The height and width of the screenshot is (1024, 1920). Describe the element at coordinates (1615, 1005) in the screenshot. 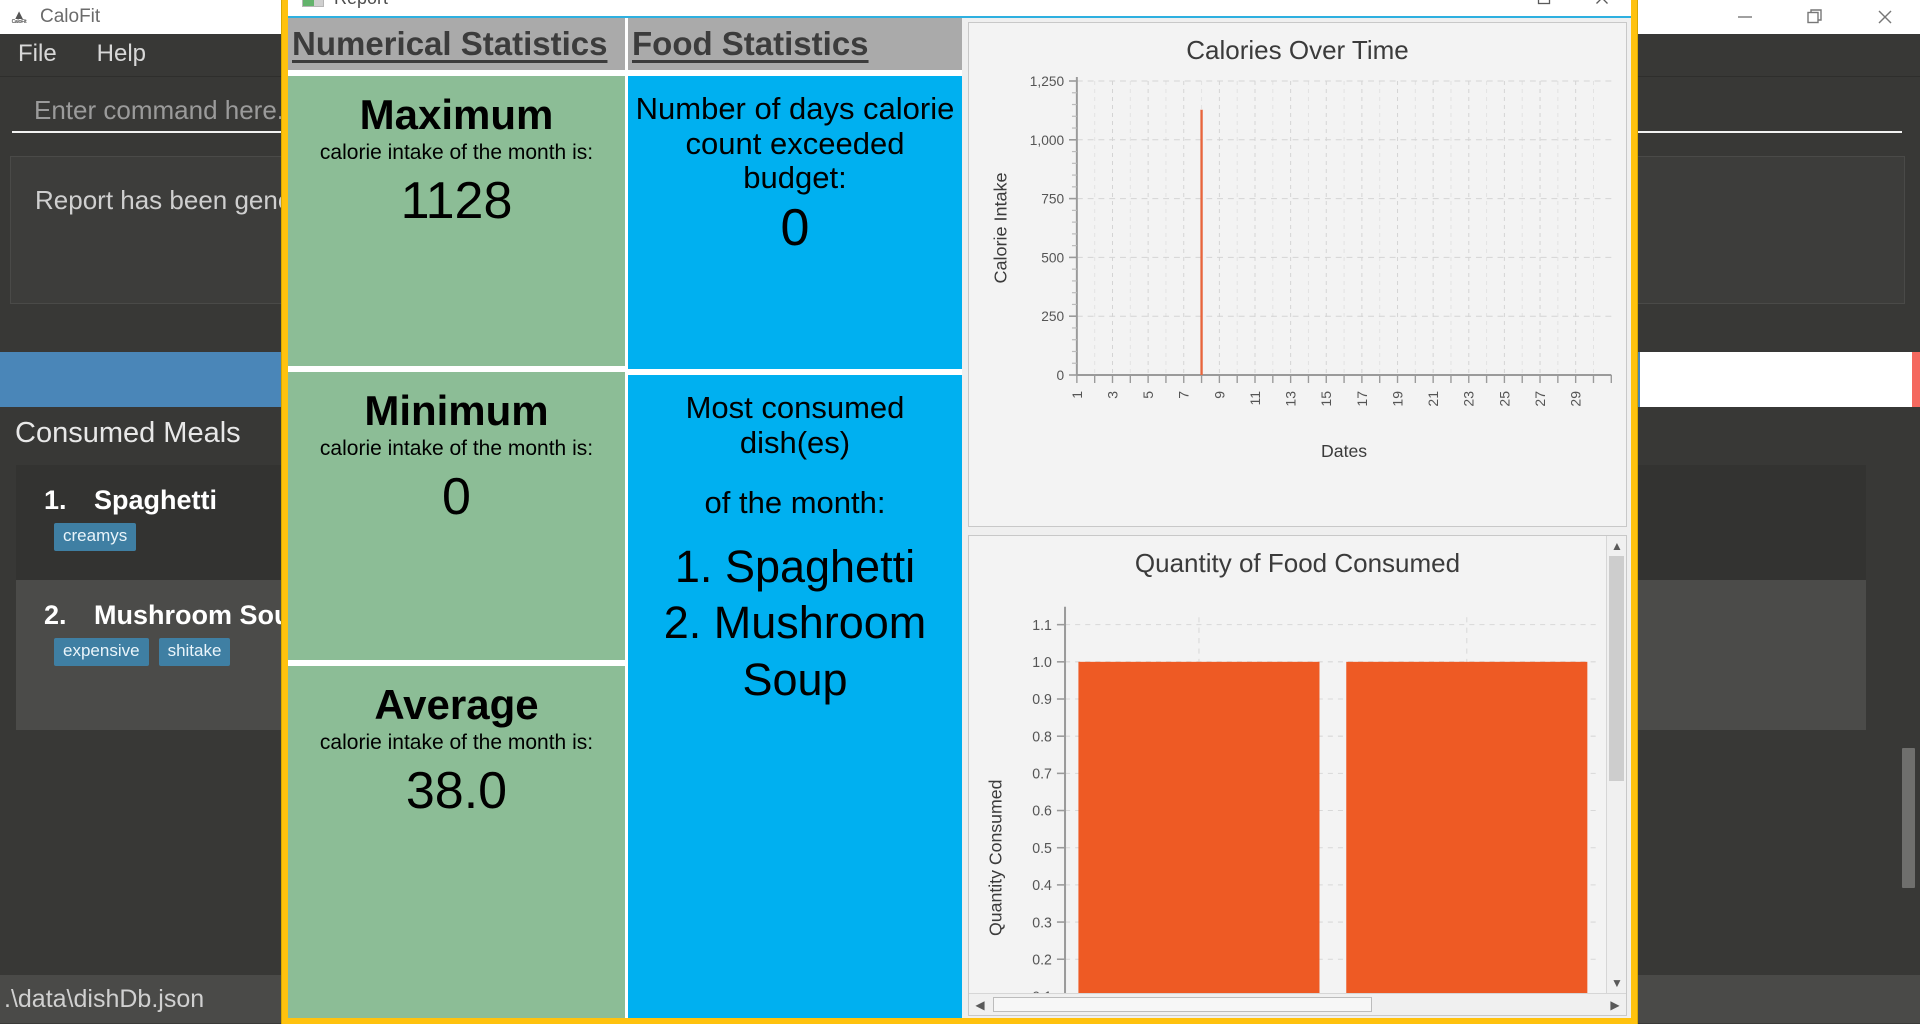

I see `chevron-right-icon: ▶` at that location.